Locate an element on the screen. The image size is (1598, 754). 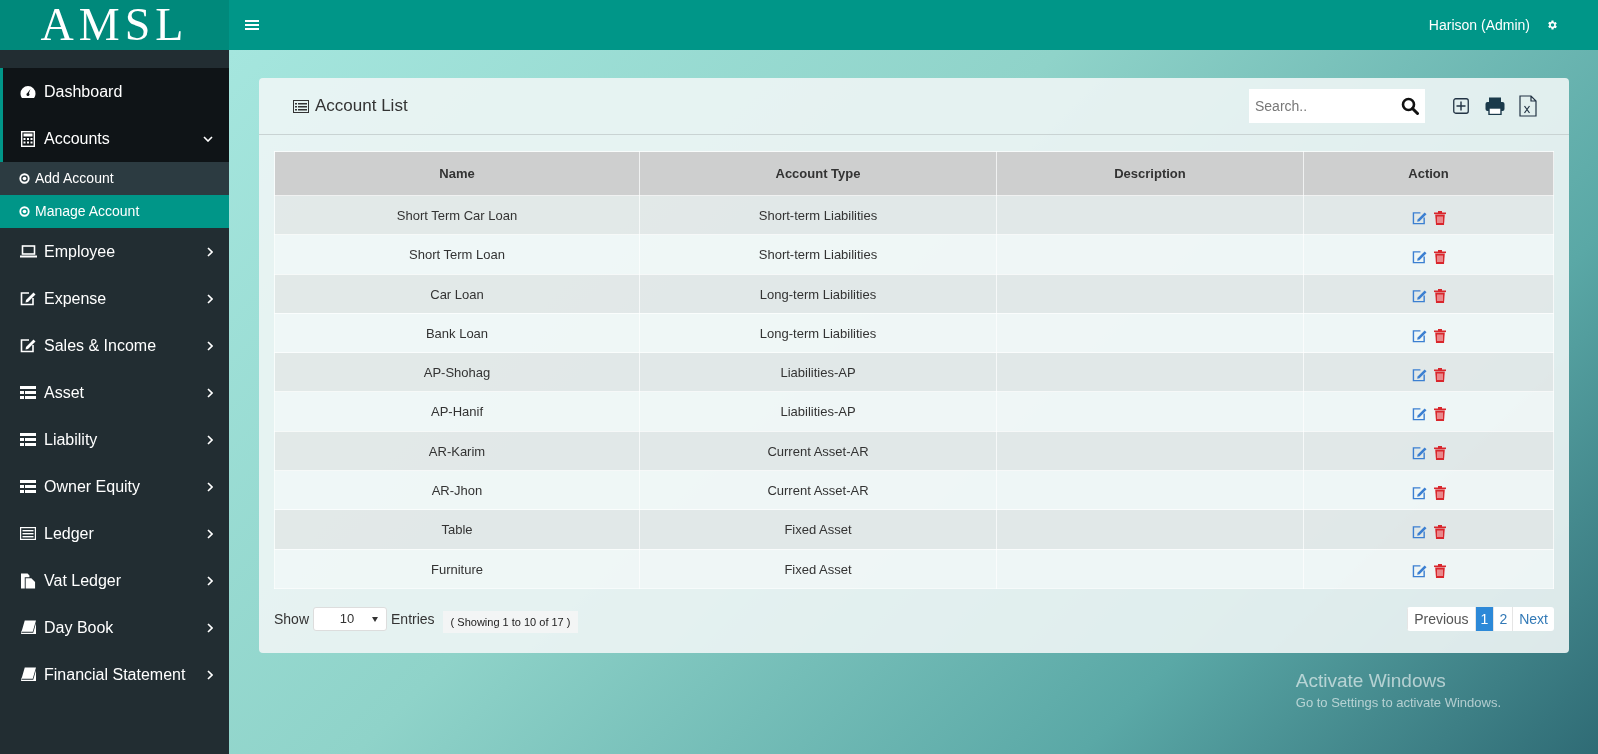
table-cell: Short Term Loan is located at coordinates (457, 254).